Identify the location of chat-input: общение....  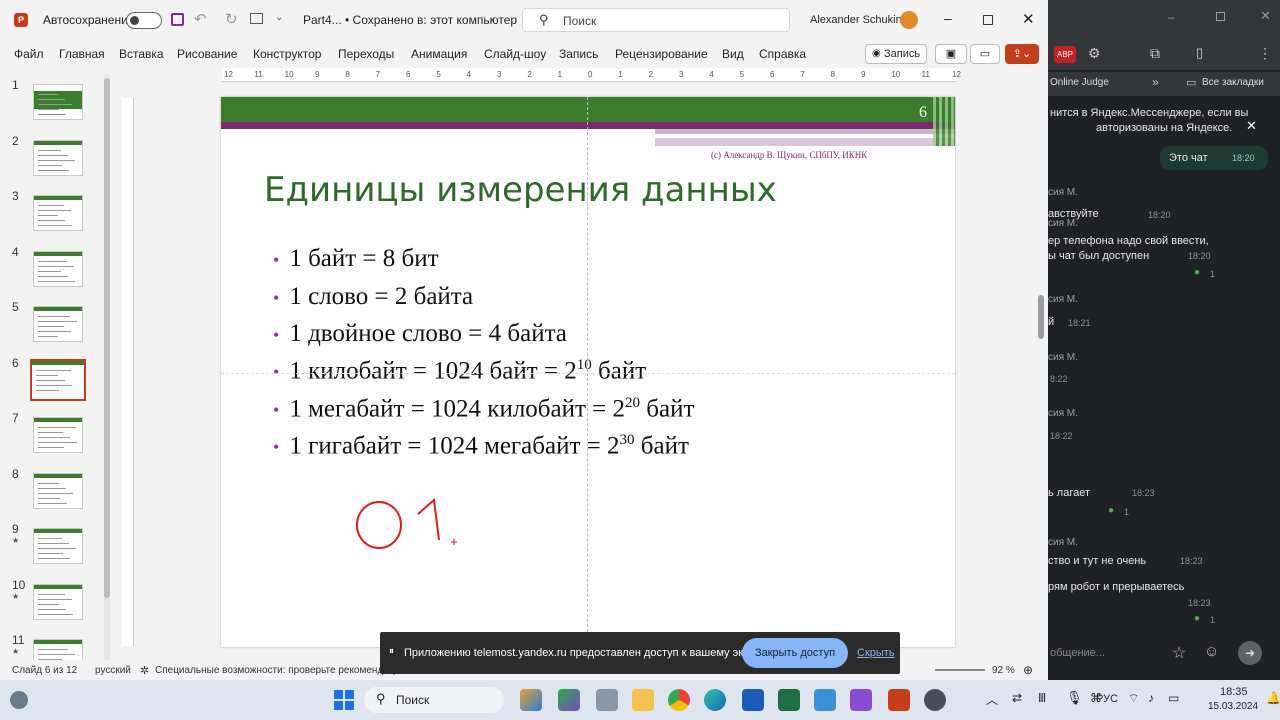
(1077, 653).